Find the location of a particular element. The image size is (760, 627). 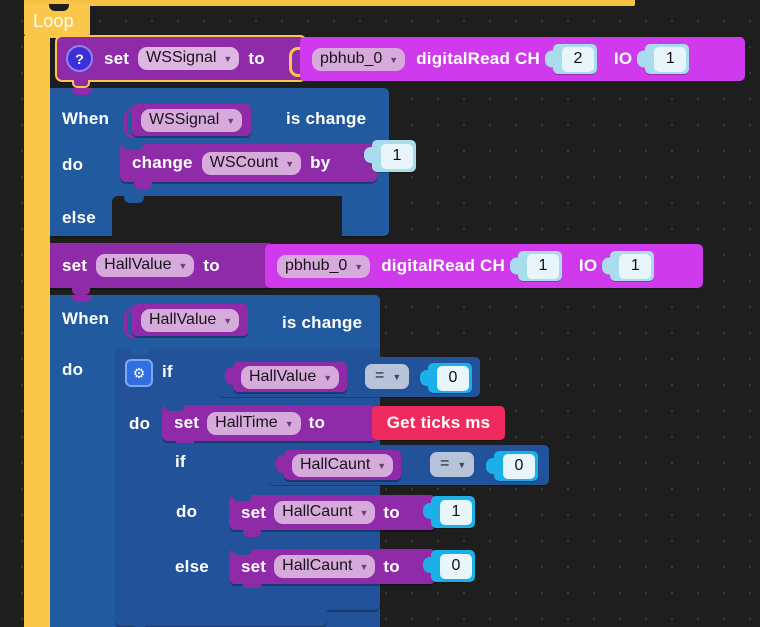

hallcaunt-do-value-block: 1 is located at coordinates (453, 512).